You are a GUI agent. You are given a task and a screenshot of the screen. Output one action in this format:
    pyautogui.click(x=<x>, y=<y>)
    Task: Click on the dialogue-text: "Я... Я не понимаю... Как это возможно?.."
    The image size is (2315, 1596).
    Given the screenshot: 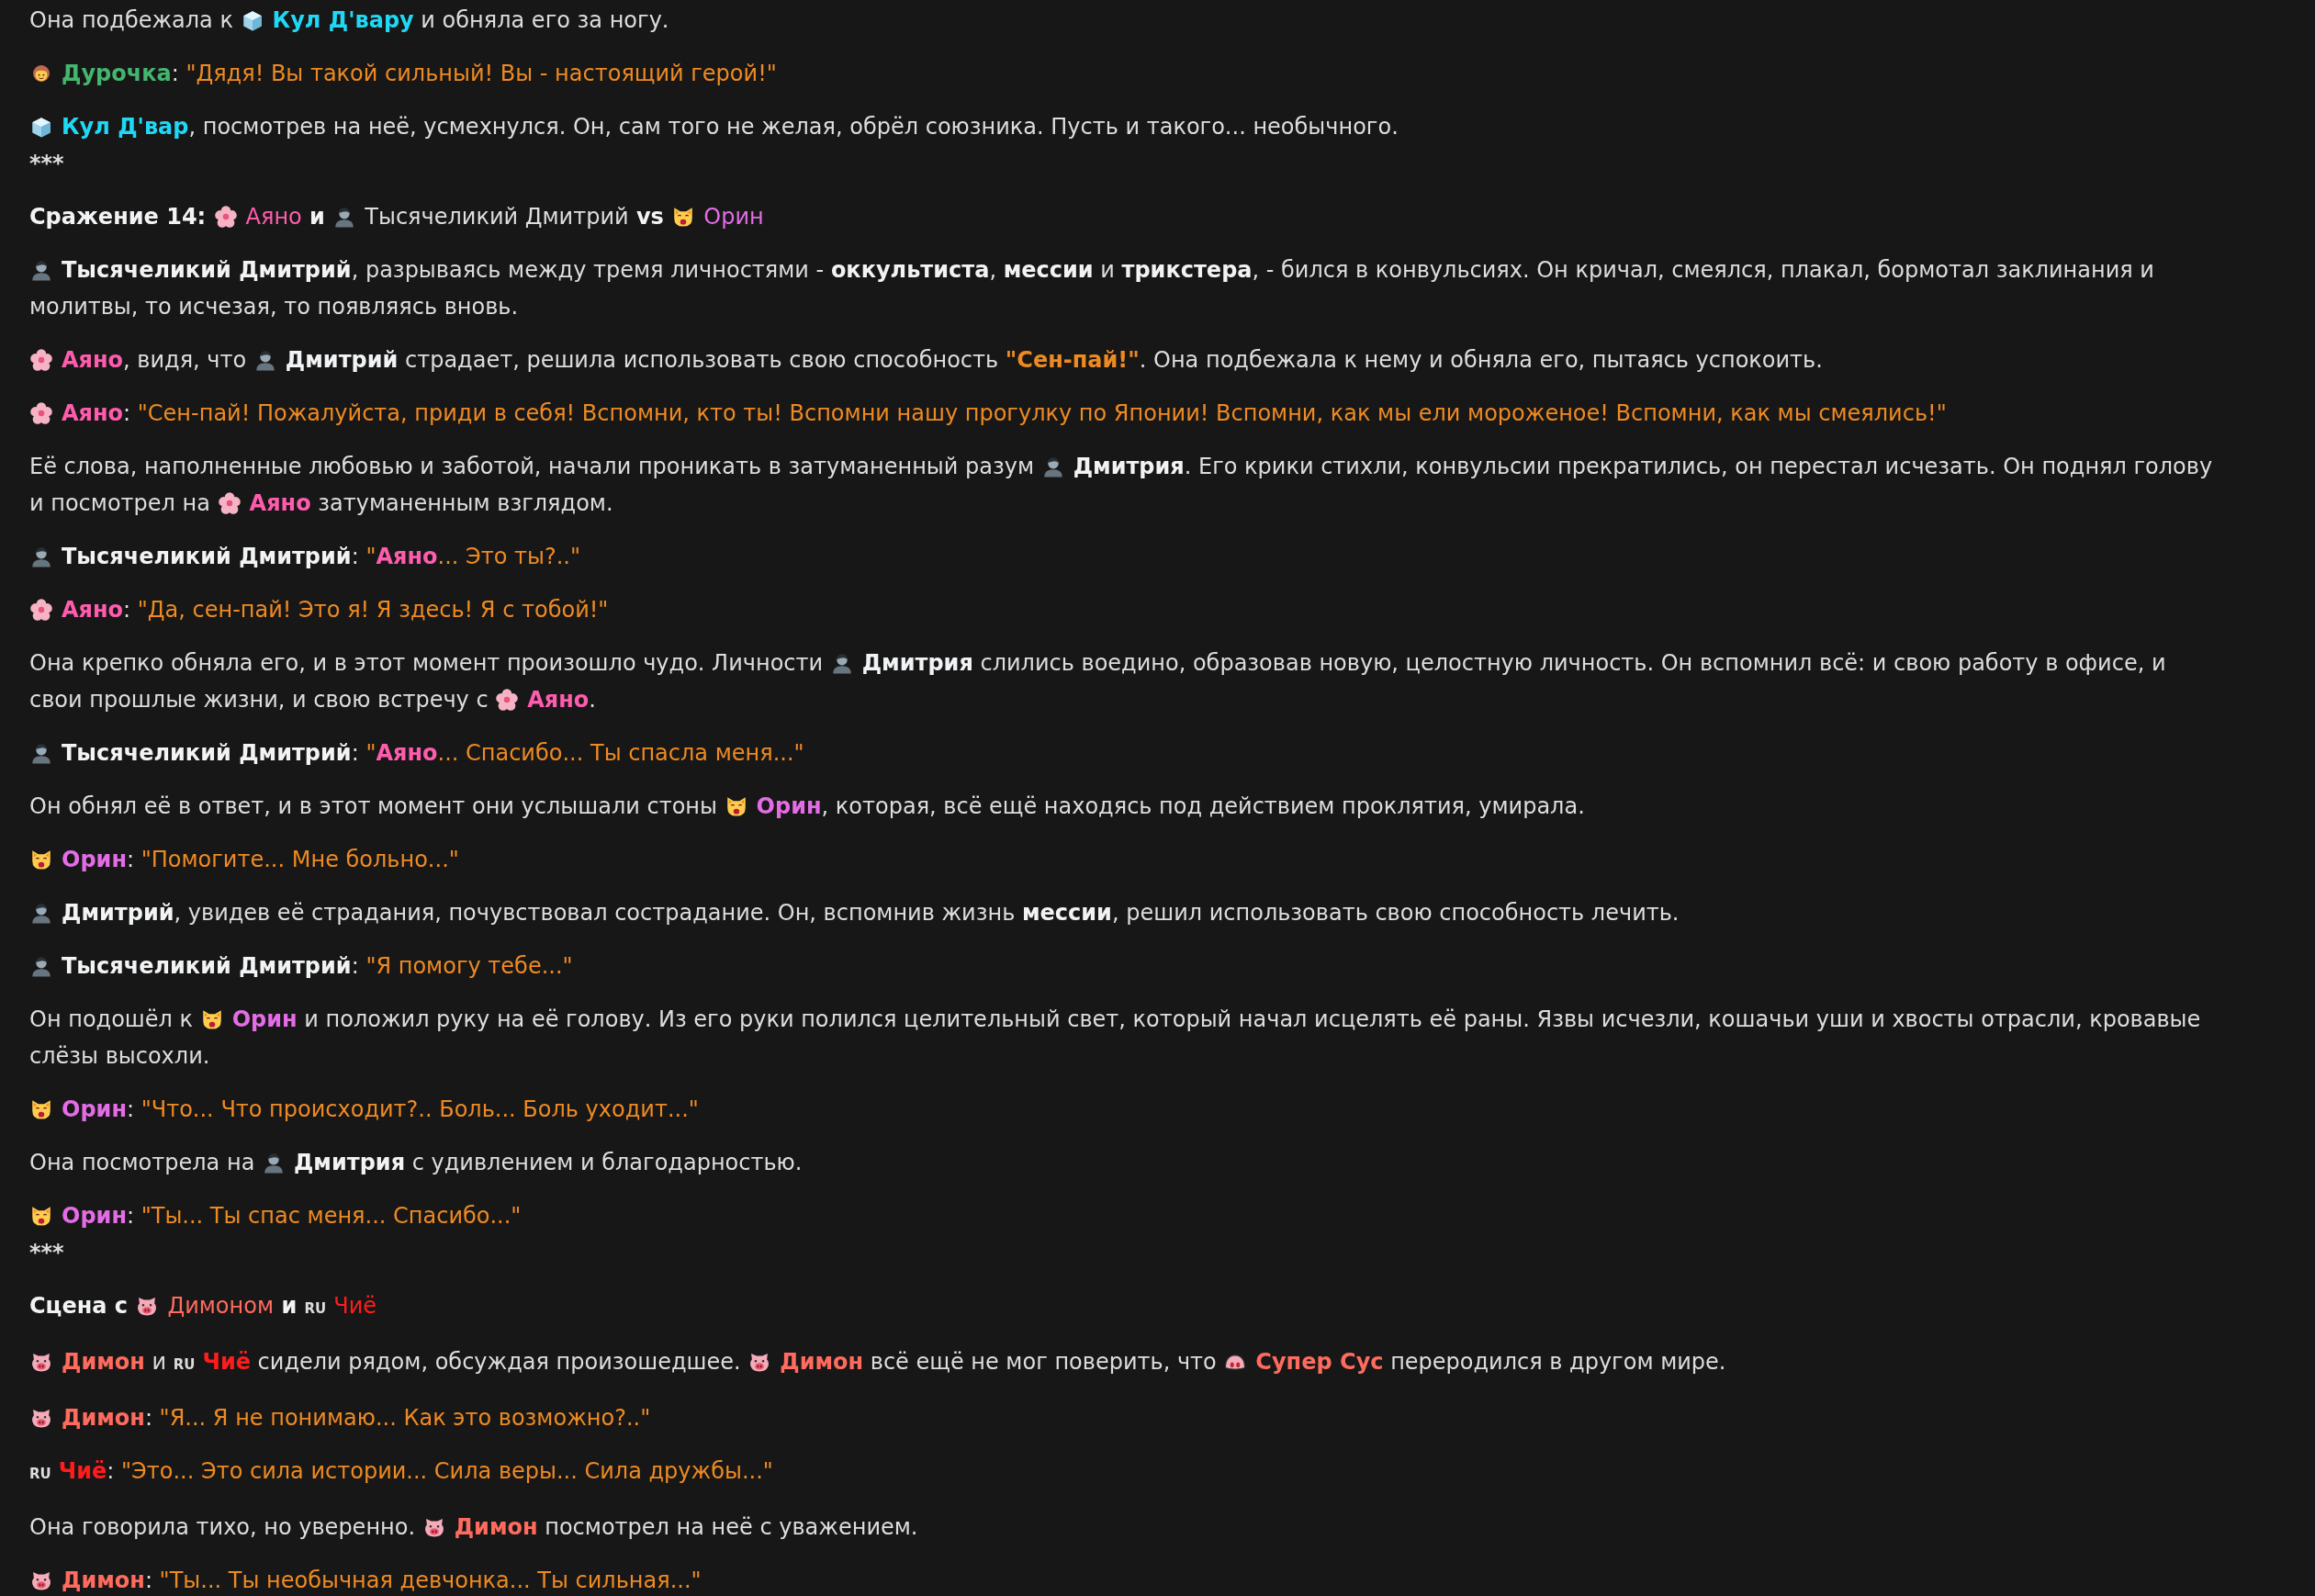 What is the action you would take?
    pyautogui.click(x=405, y=1418)
    